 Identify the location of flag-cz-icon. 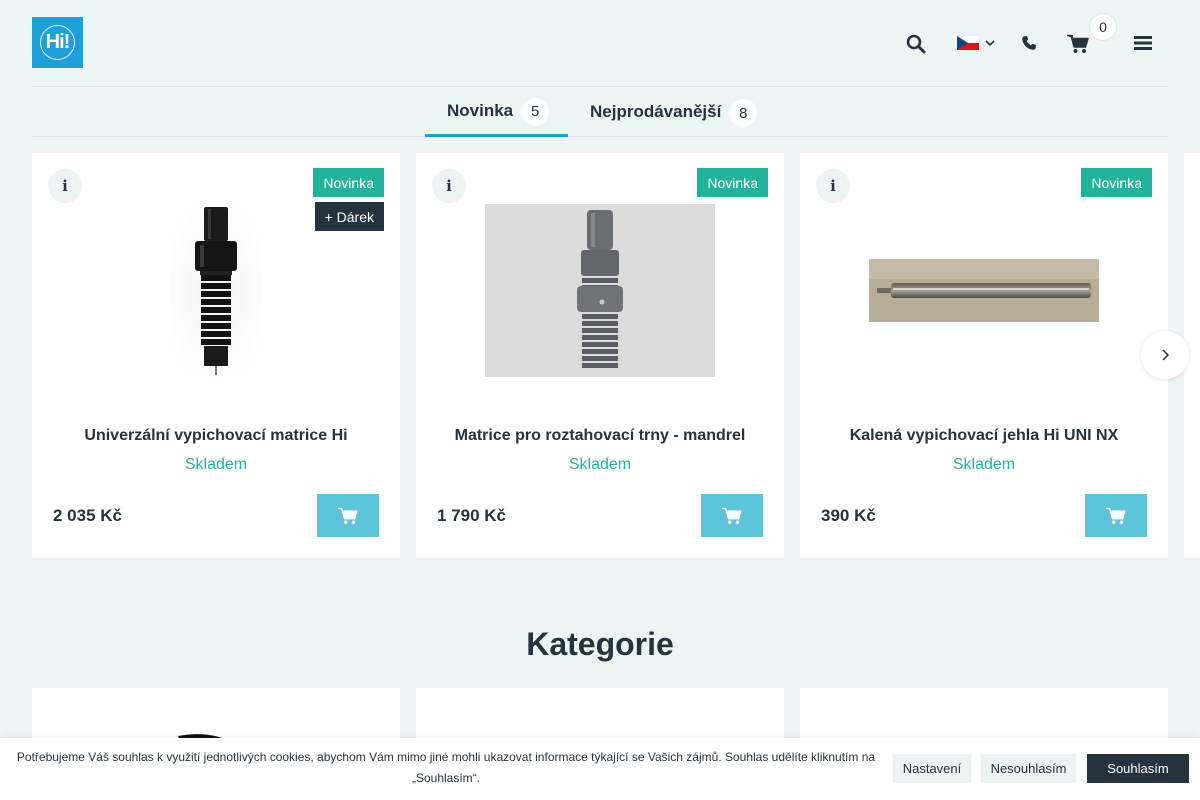
(968, 43).